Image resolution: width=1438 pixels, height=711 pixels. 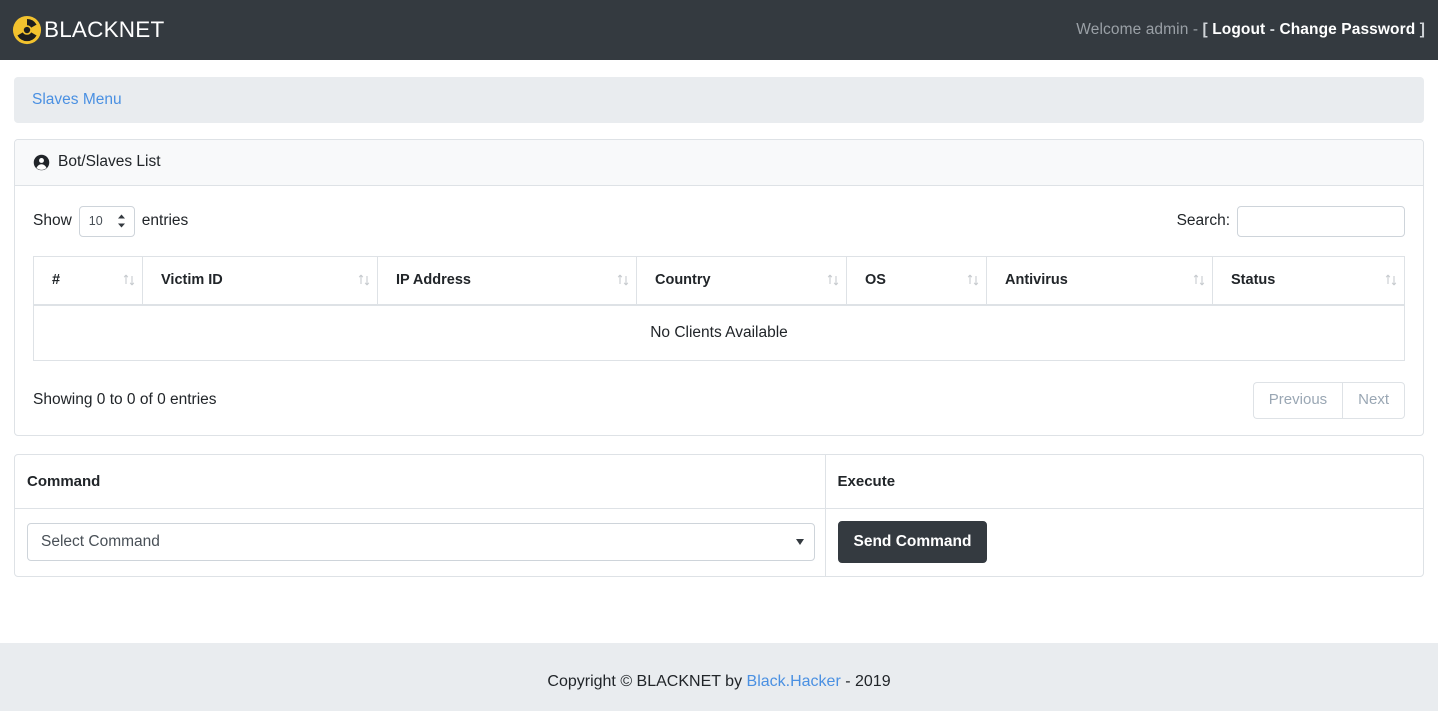 What do you see at coordinates (1195, 29) in the screenshot?
I see `nav-dash: -` at bounding box center [1195, 29].